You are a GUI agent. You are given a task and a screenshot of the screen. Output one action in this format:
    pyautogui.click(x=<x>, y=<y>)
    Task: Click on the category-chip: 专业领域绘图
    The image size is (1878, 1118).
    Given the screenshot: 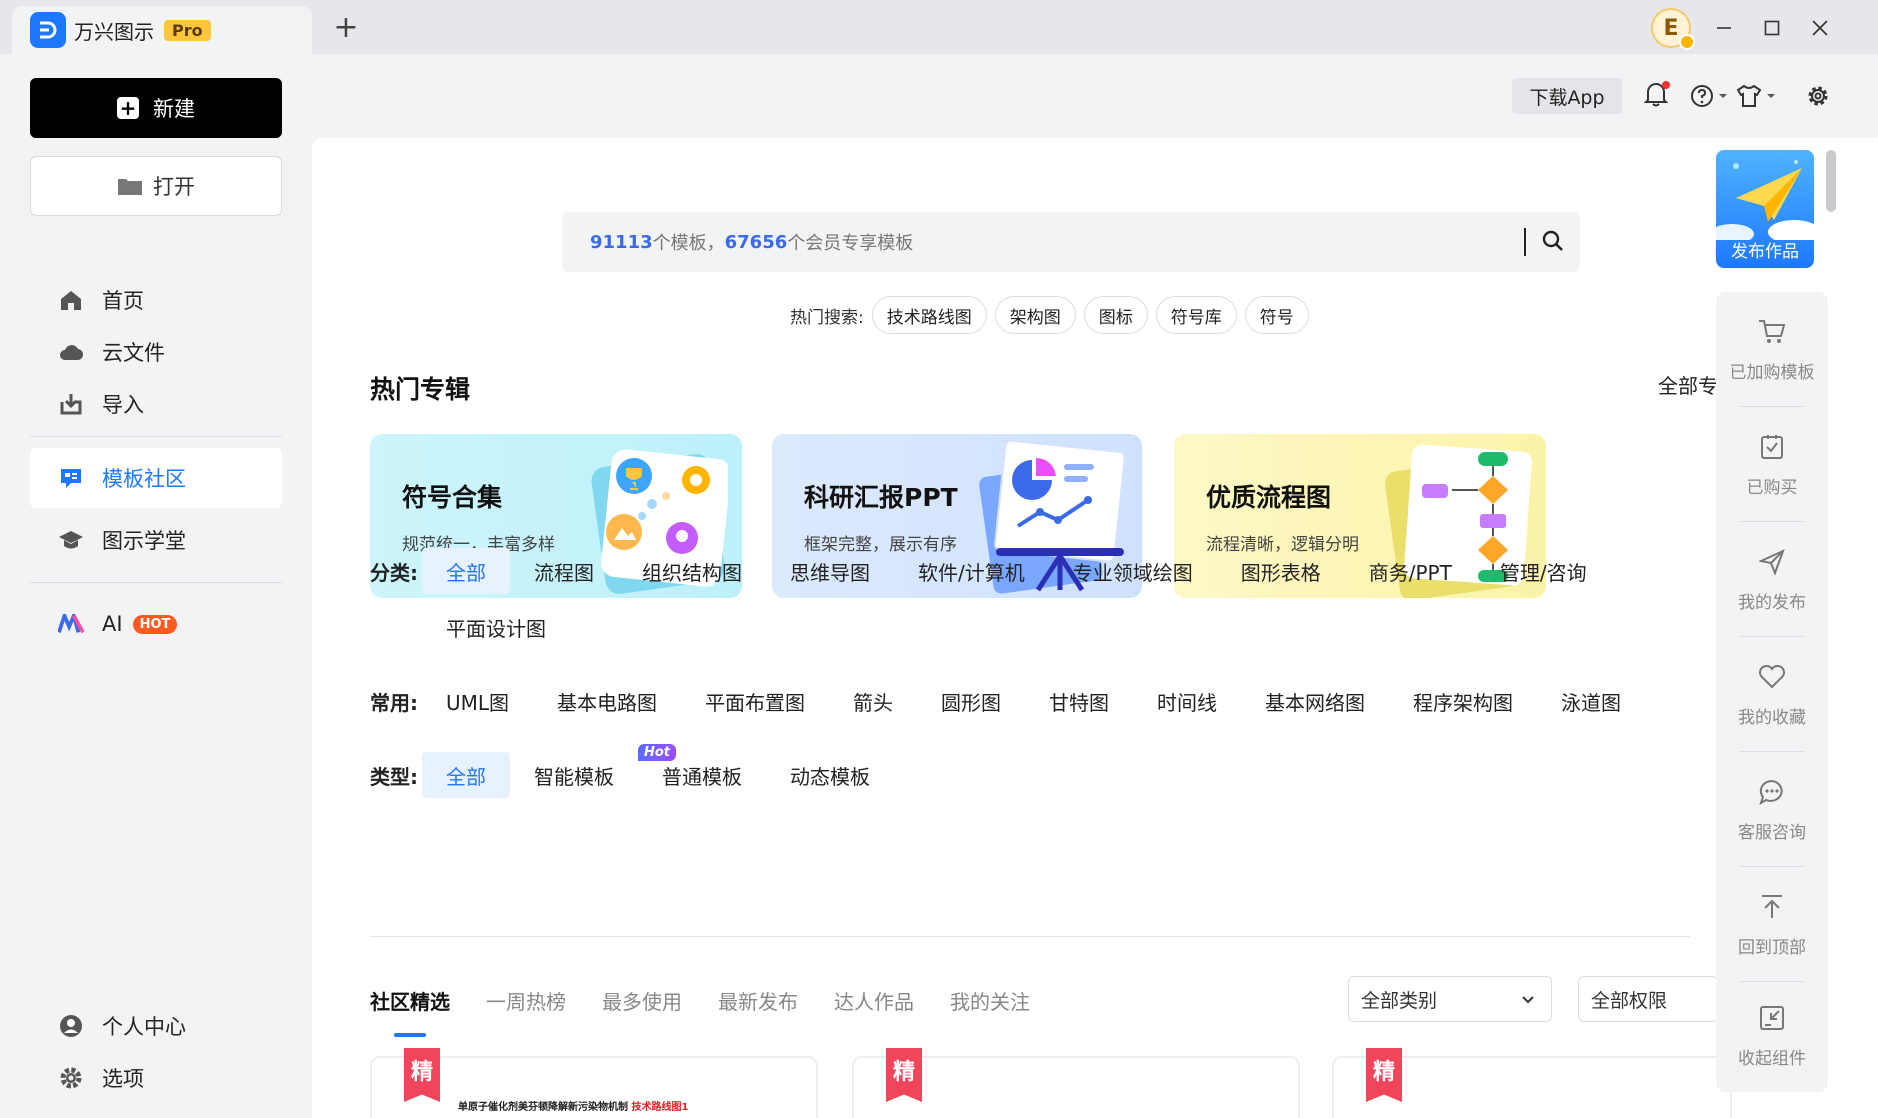 What is the action you would take?
    pyautogui.click(x=1133, y=571)
    